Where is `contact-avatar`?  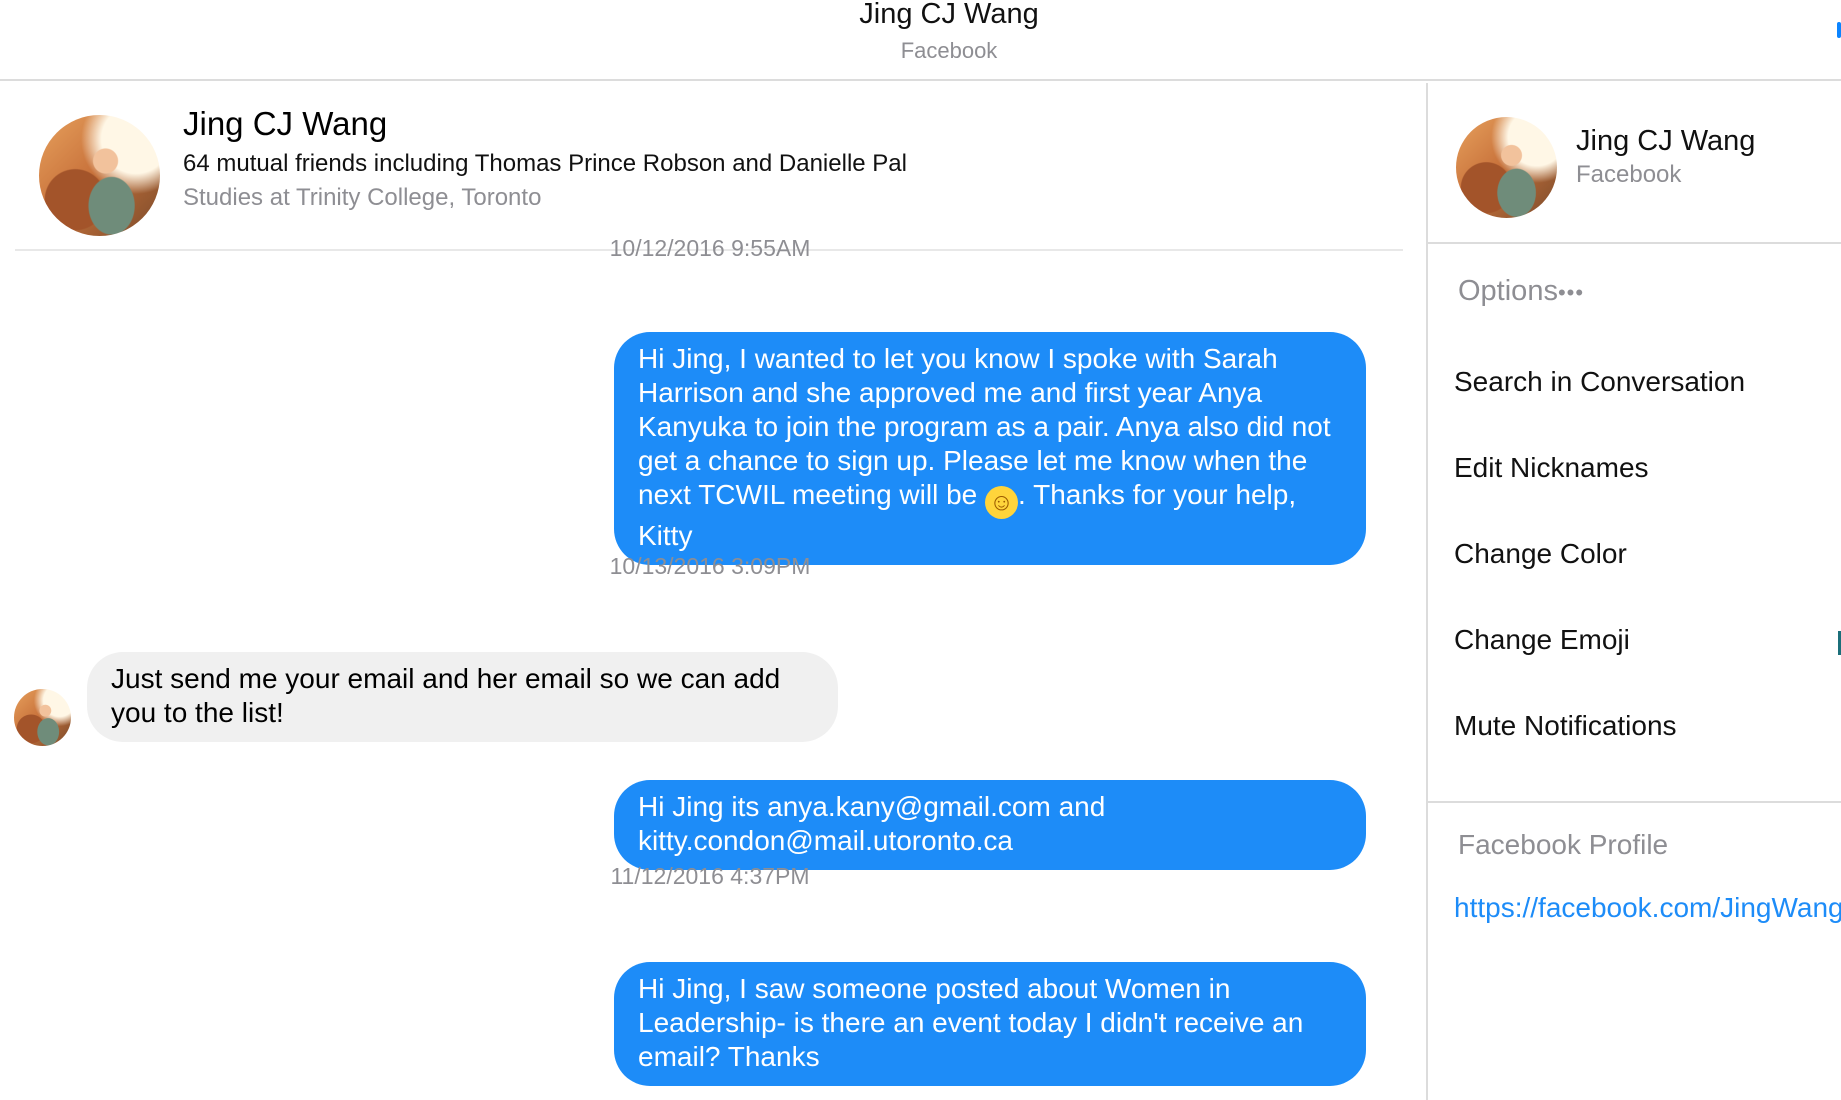
contact-avatar is located at coordinates (99, 175).